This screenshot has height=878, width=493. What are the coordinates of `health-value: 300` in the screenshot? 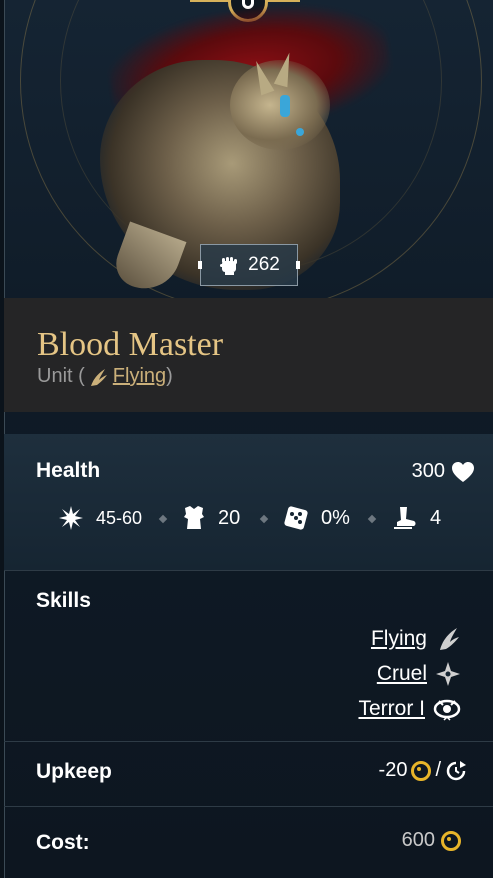 It's located at (428, 471).